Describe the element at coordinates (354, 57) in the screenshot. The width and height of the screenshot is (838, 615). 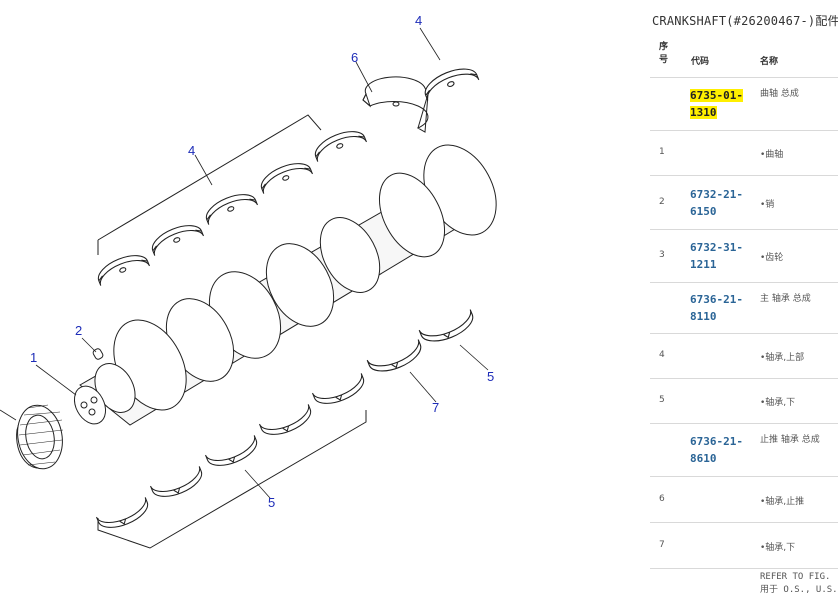
I see `callout-thrust-top: 6` at that location.